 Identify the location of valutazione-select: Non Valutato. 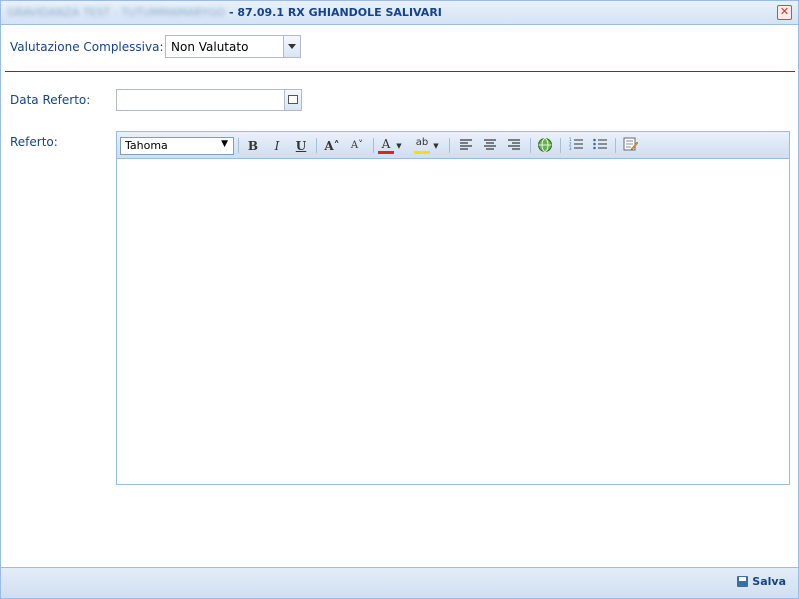
(233, 46).